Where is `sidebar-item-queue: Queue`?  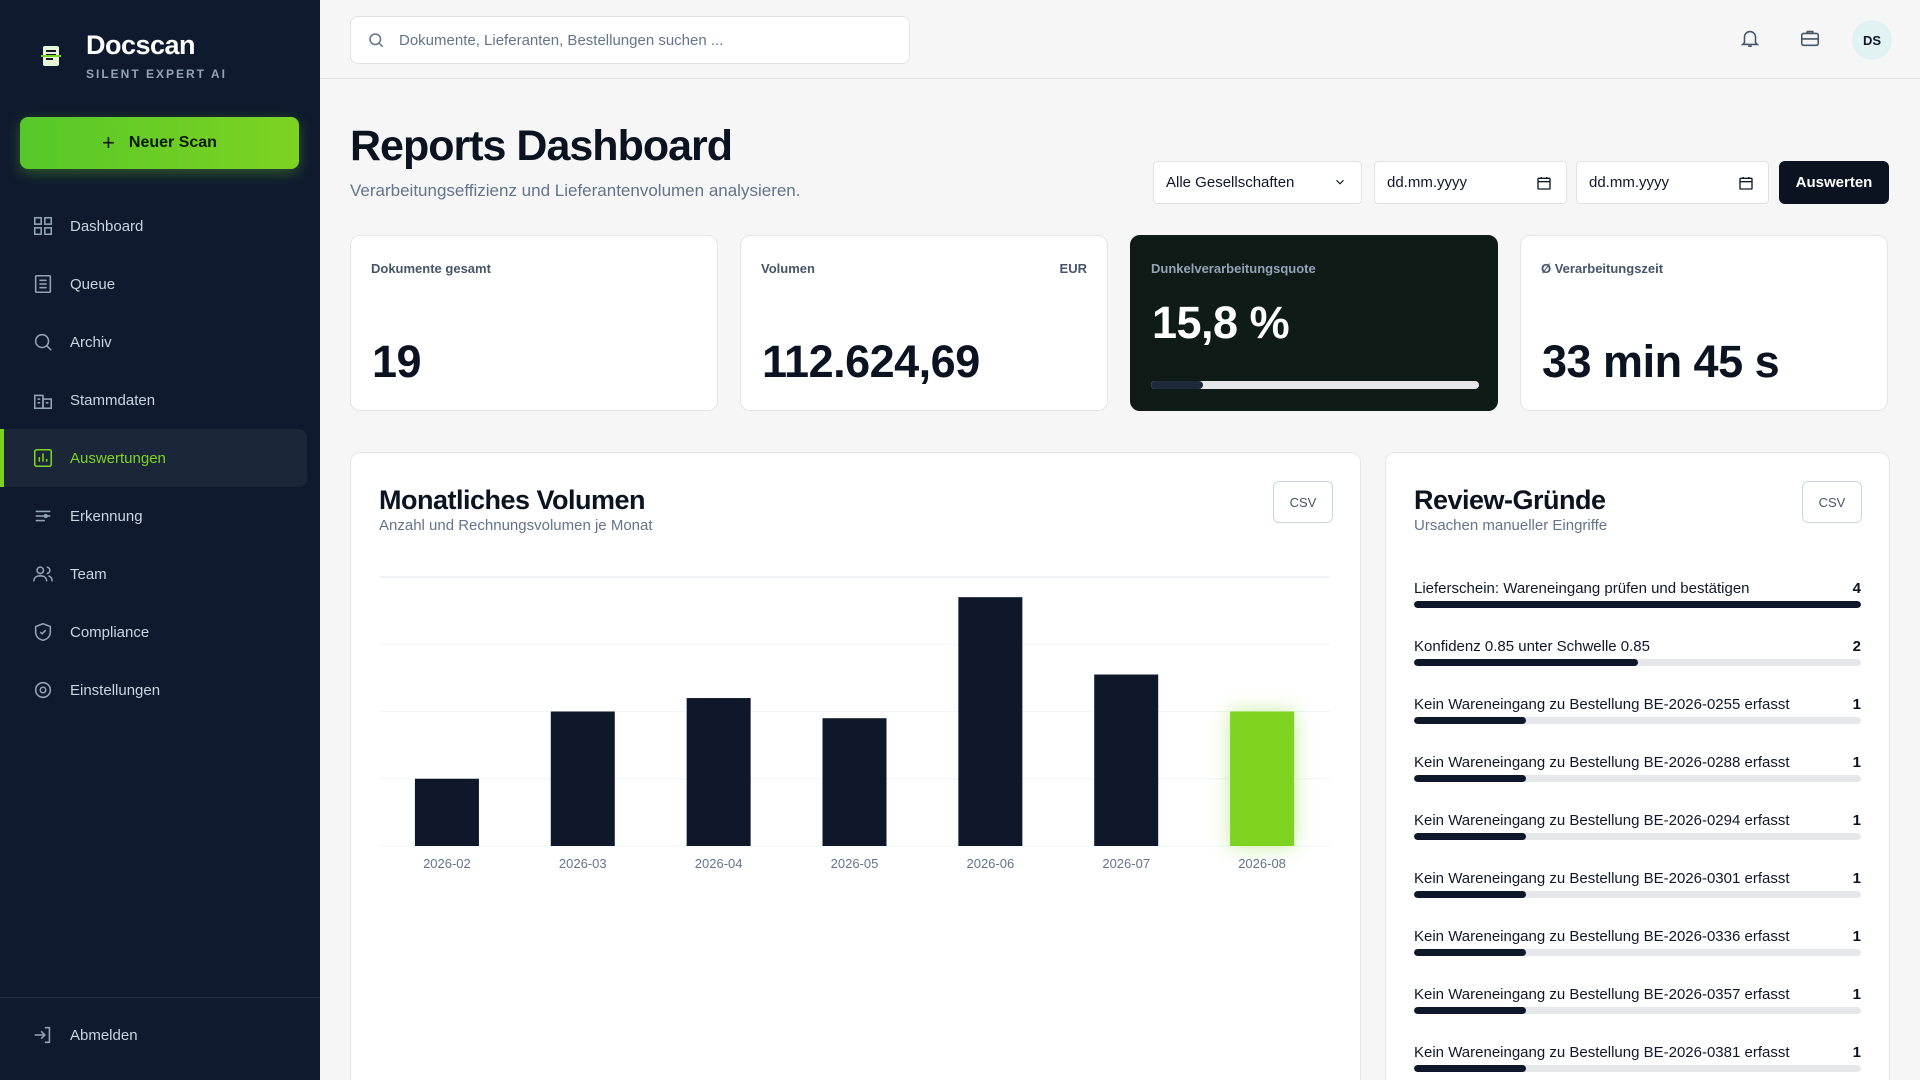
sidebar-item-queue: Queue is located at coordinates (160, 284).